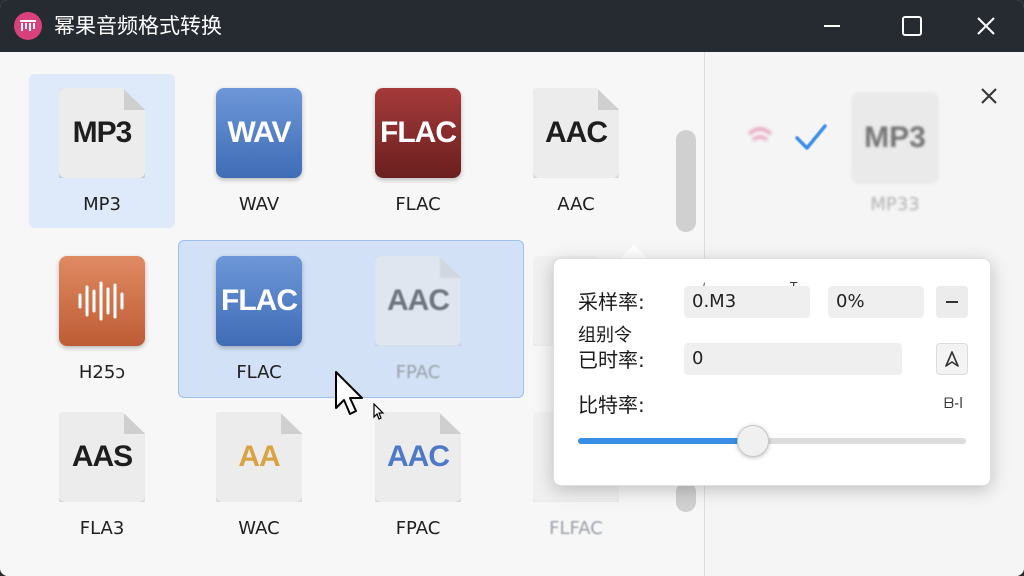  What do you see at coordinates (634, 251) in the screenshot?
I see `popover-arrow` at bounding box center [634, 251].